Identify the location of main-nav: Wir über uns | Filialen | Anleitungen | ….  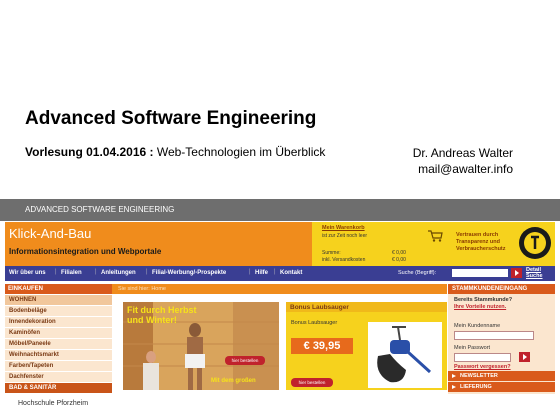
(280, 273).